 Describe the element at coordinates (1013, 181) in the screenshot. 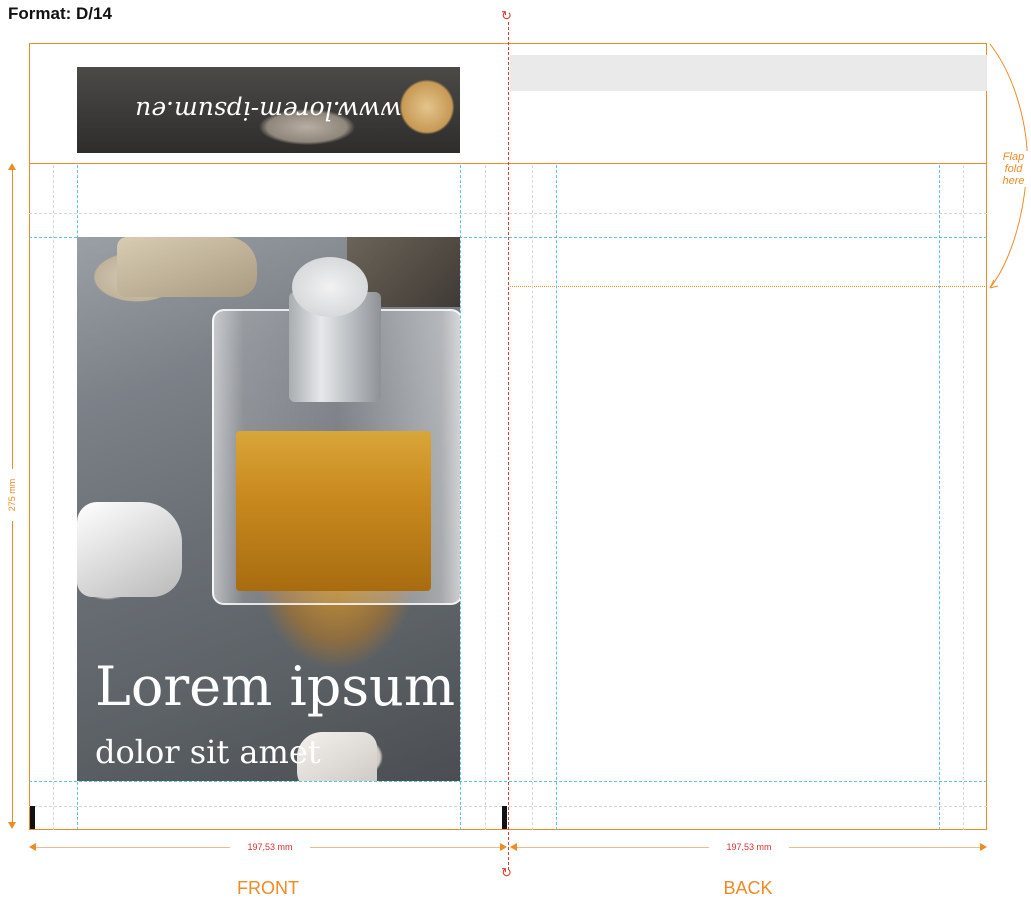

I see `flap-note-line: here` at that location.